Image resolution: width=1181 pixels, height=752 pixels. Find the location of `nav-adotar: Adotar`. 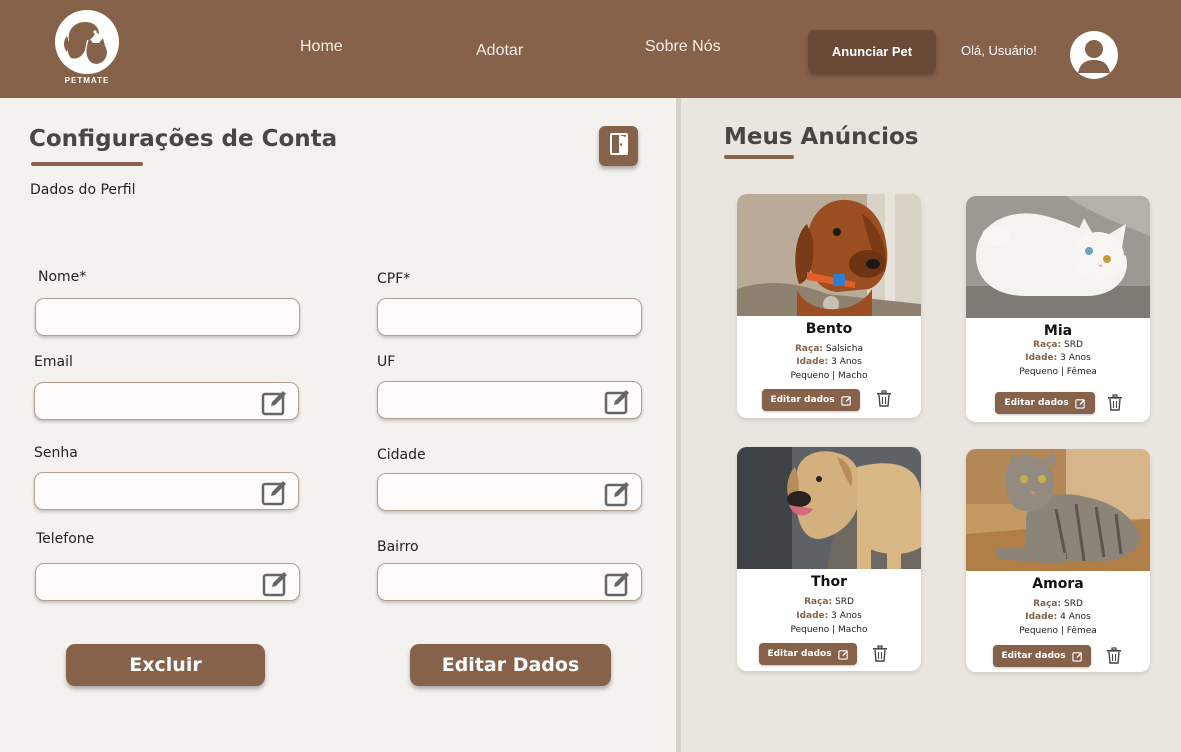

nav-adotar: Adotar is located at coordinates (499, 51).